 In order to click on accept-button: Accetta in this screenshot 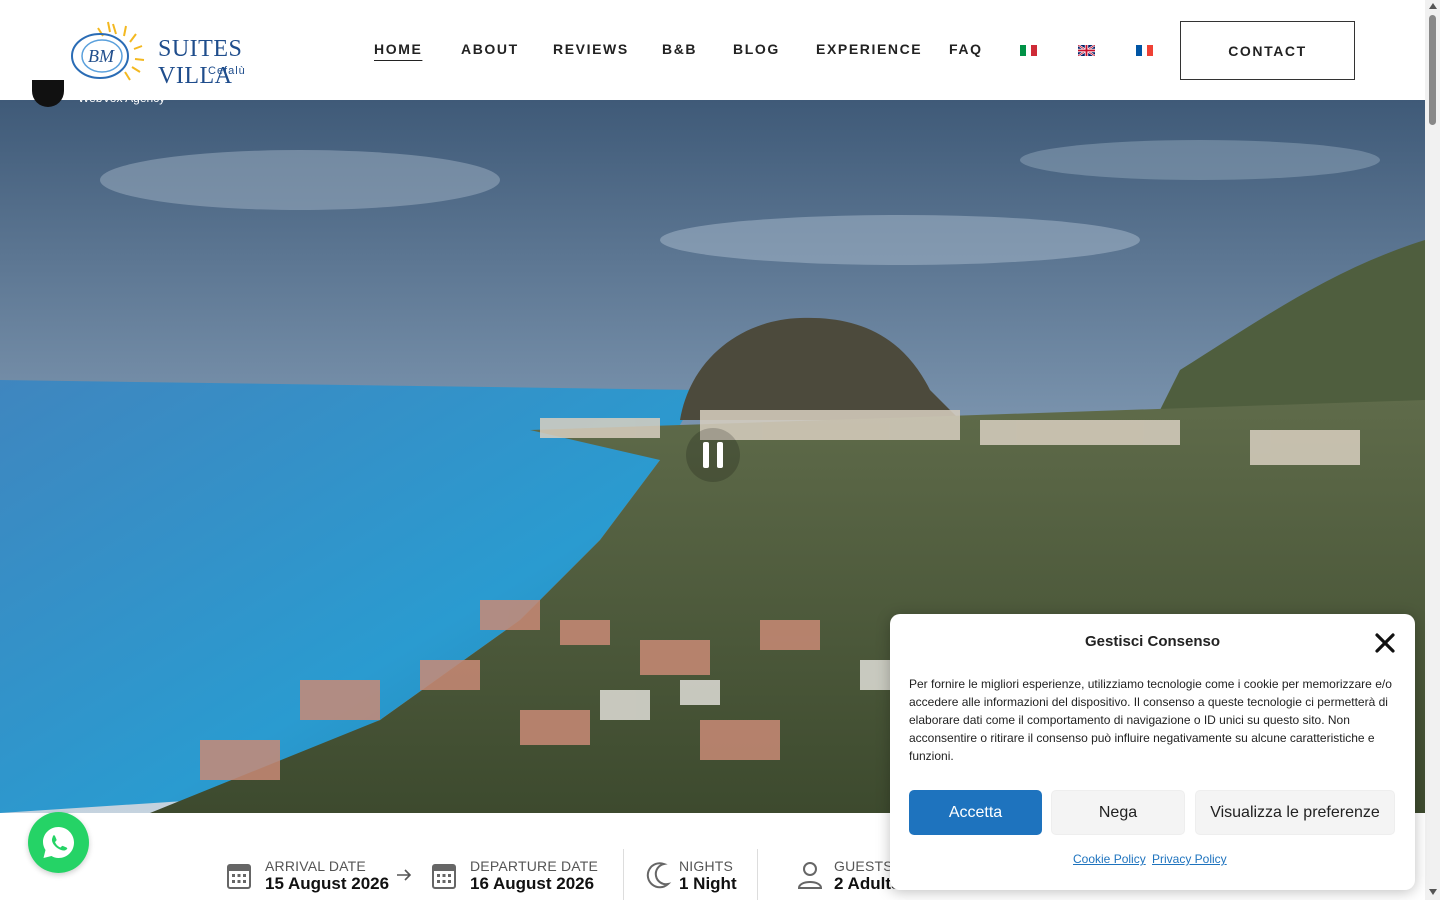, I will do `click(975, 812)`.